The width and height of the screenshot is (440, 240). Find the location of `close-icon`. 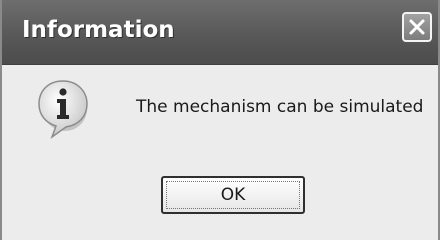

close-icon is located at coordinates (417, 27).